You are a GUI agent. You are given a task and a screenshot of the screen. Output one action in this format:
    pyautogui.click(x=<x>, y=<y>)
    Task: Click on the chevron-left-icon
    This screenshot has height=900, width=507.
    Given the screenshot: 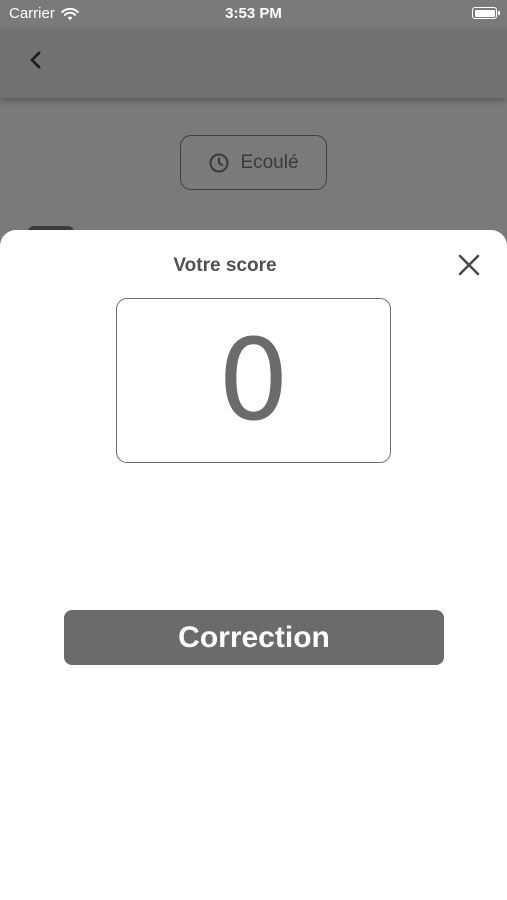 What is the action you would take?
    pyautogui.click(x=35, y=60)
    